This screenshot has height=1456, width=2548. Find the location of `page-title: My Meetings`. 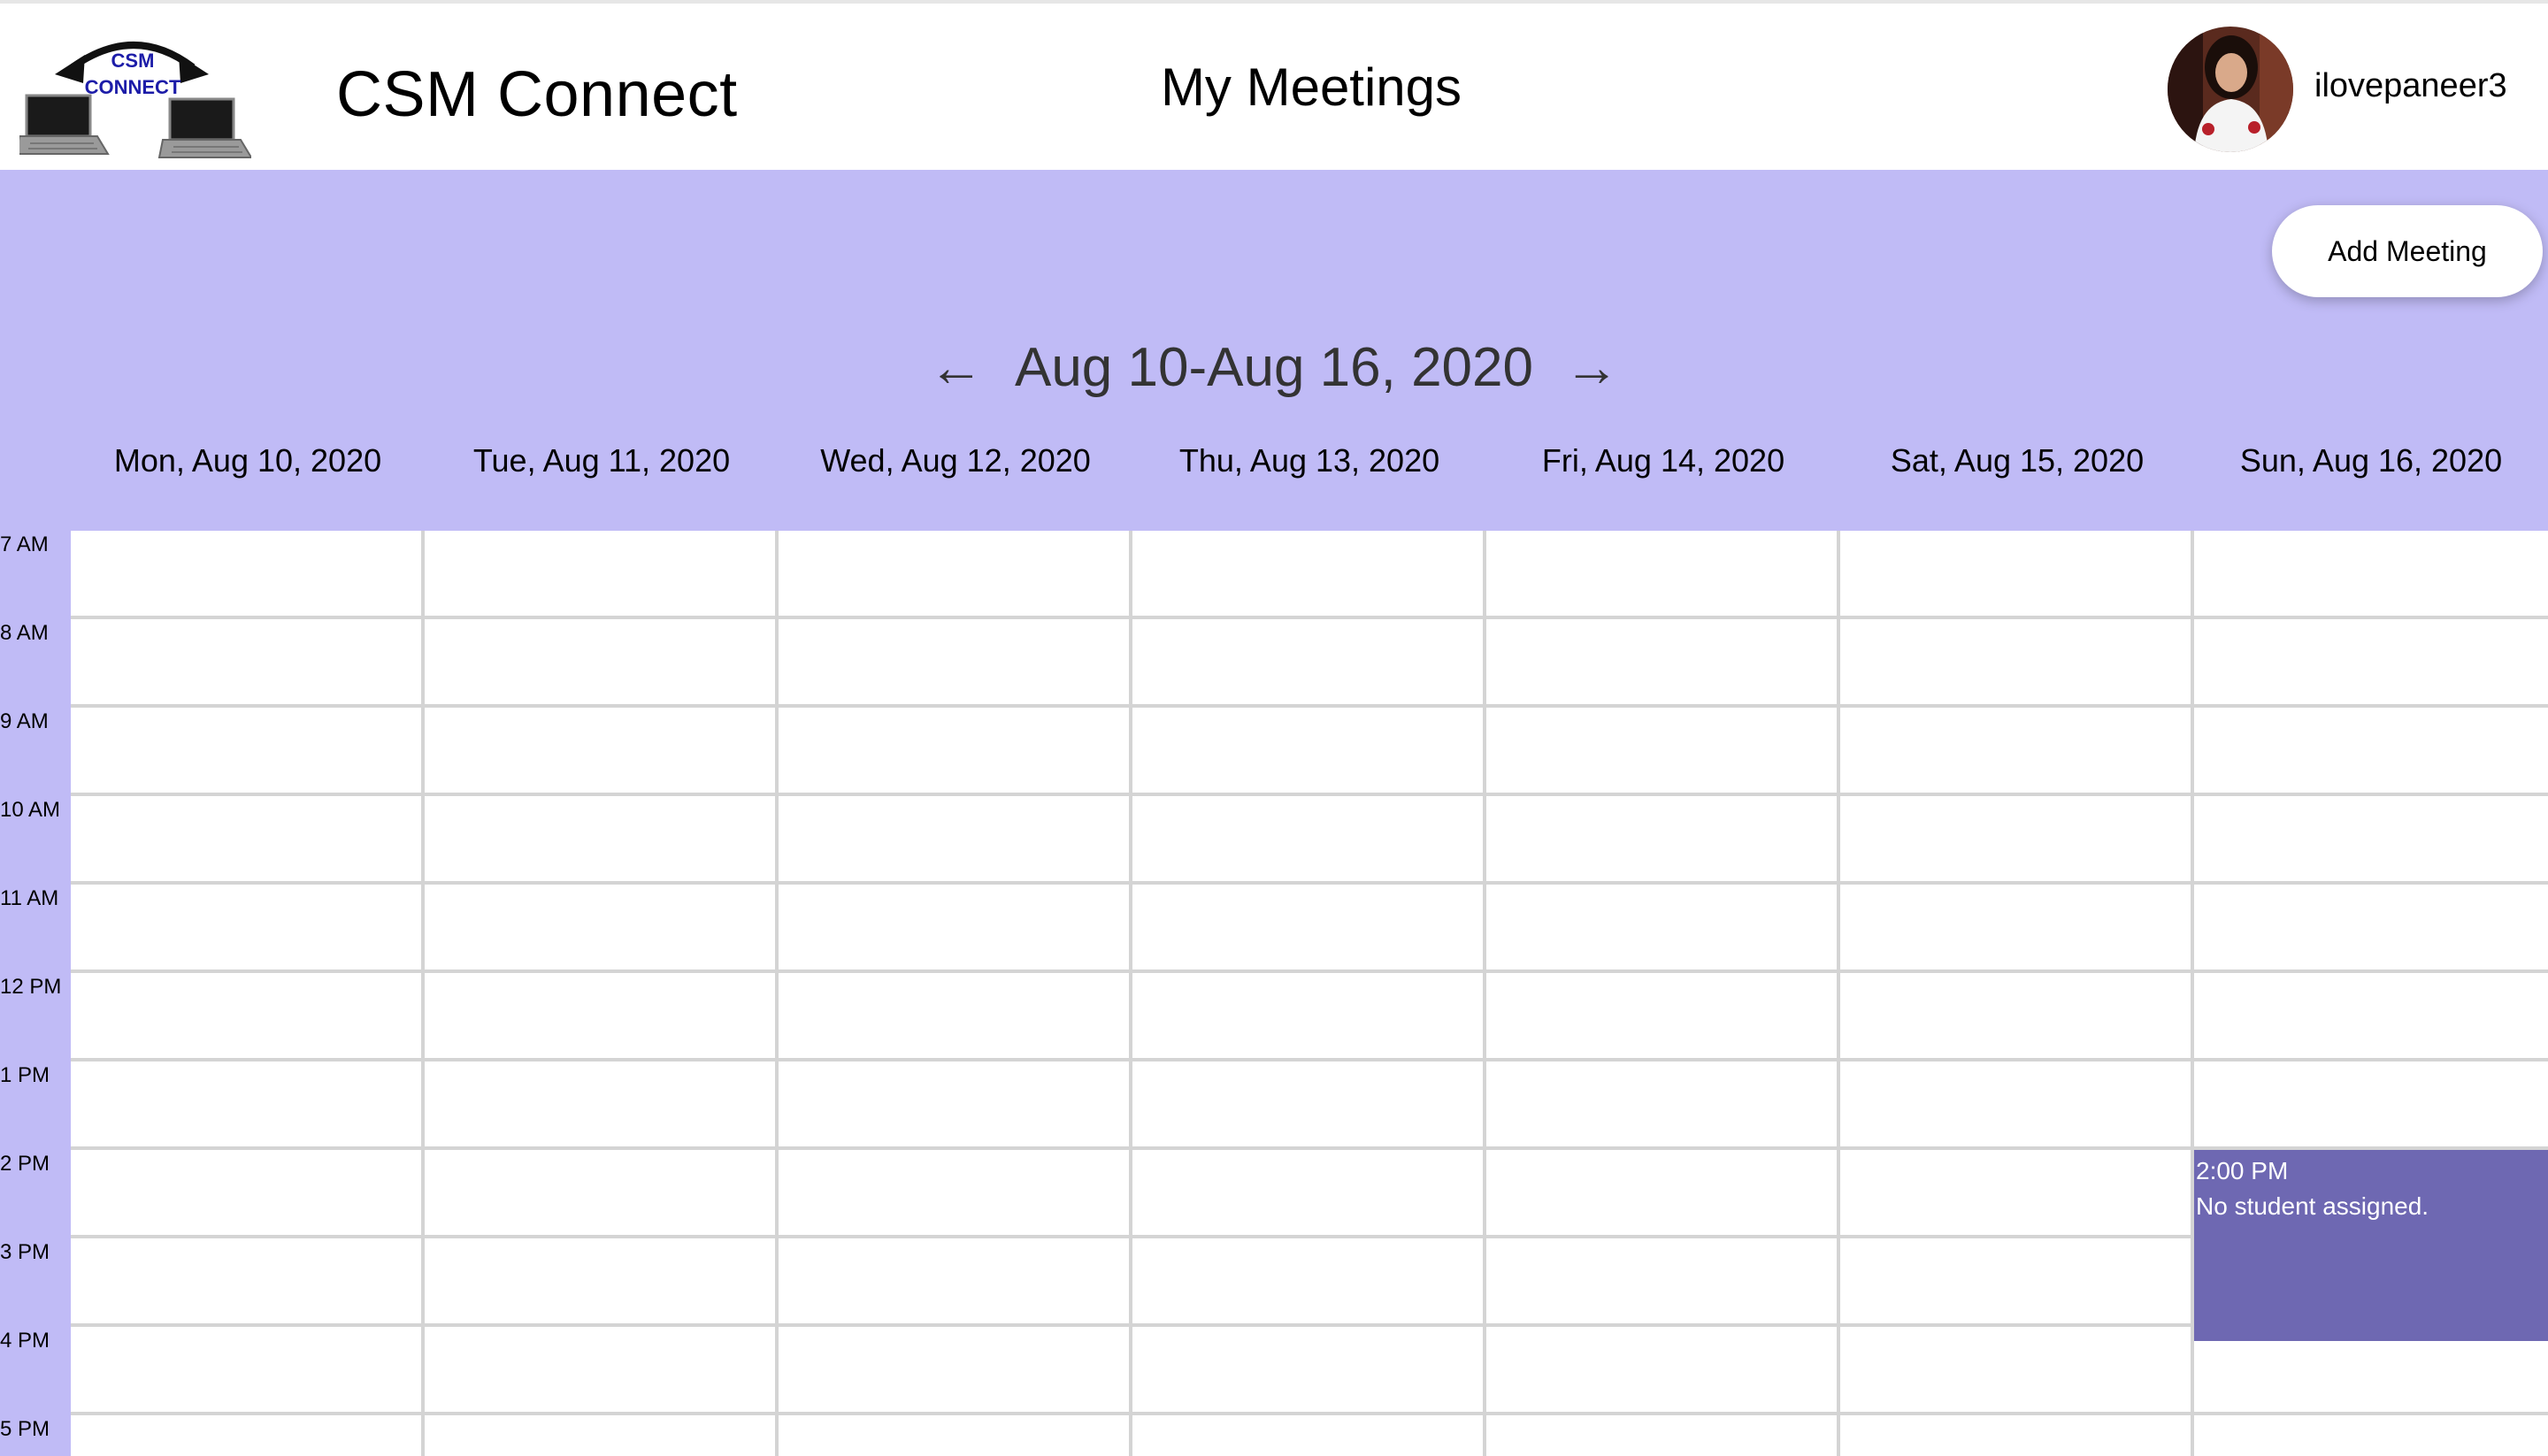

page-title: My Meetings is located at coordinates (1274, 87).